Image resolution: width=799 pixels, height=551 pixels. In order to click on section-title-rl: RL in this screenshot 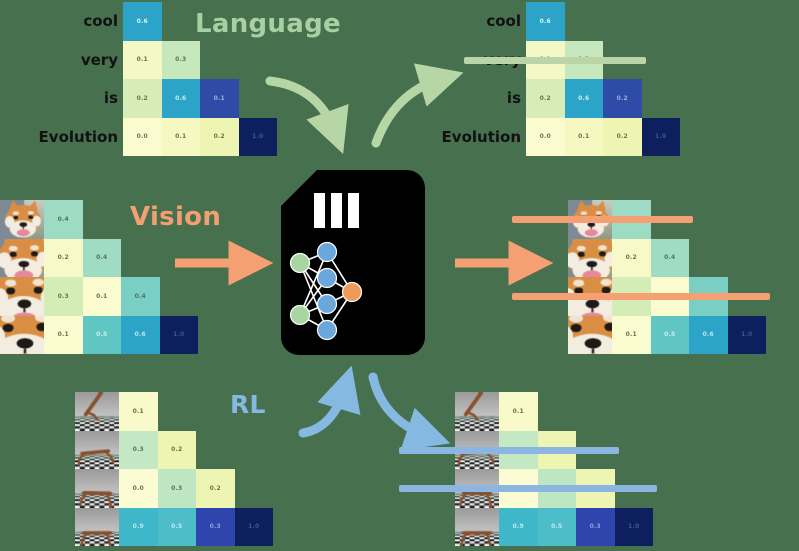, I will do `click(248, 404)`.